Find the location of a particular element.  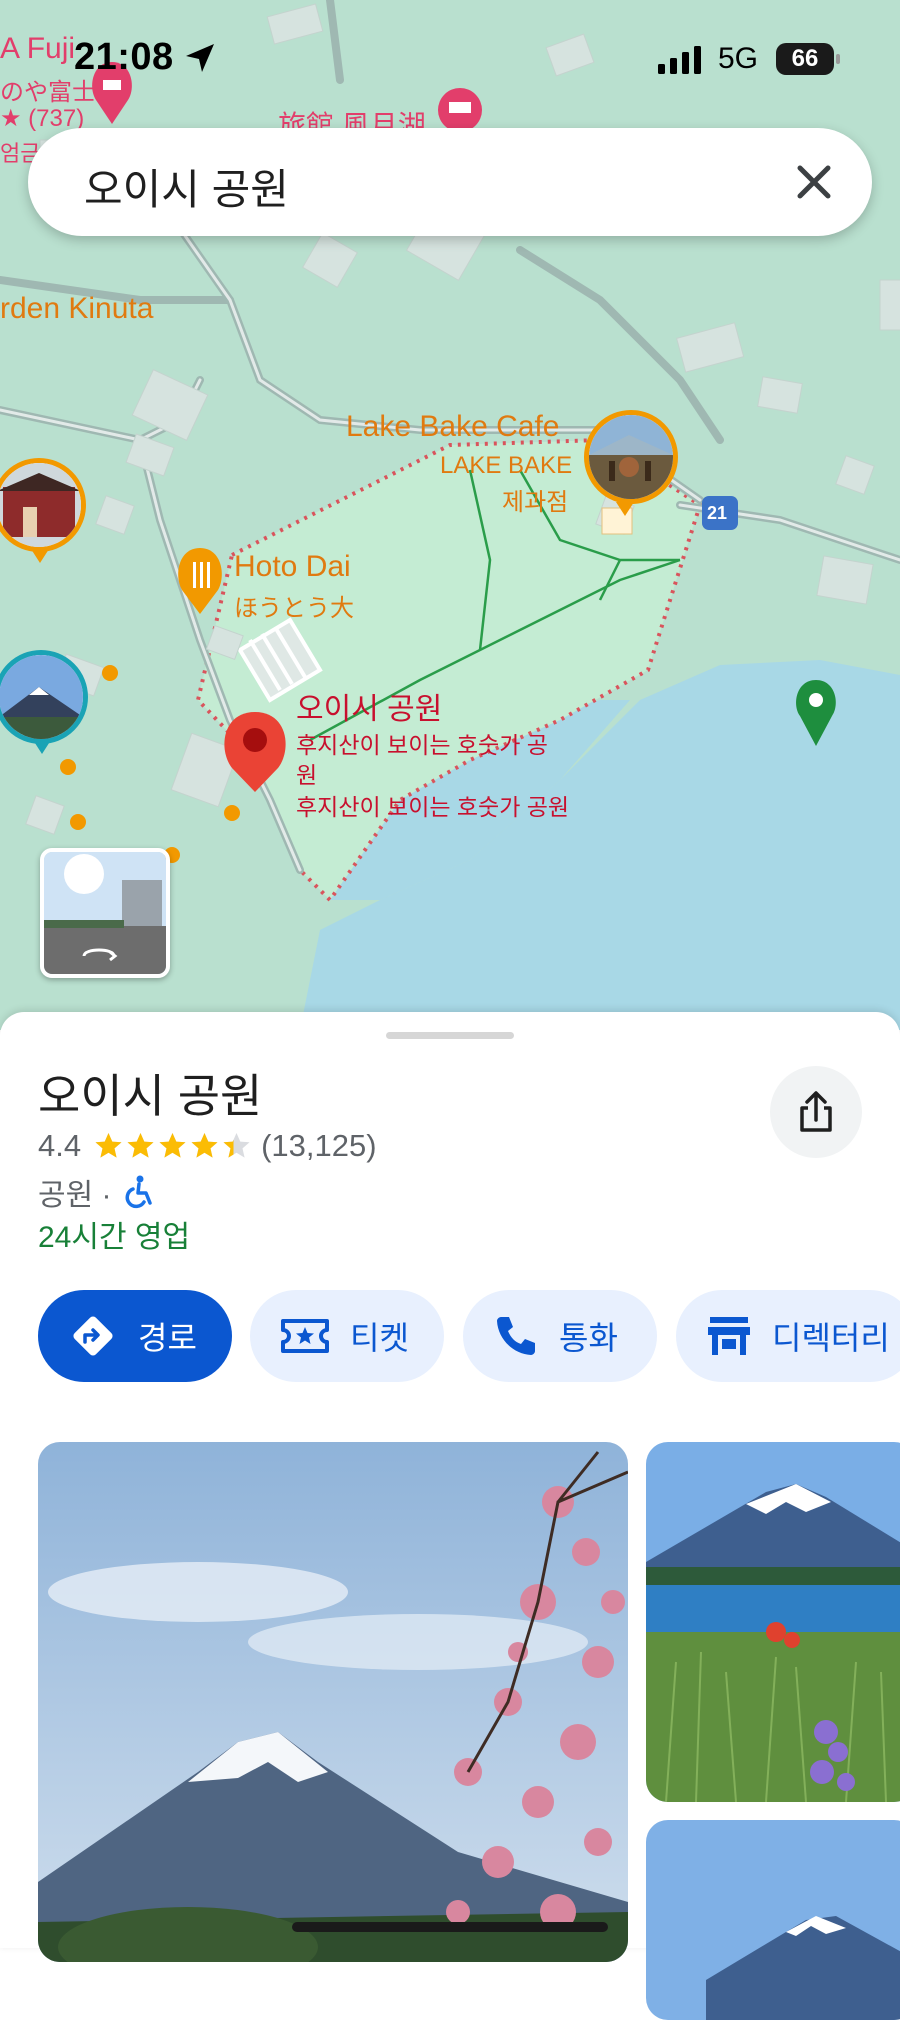

search-bar: 오이시 공원 is located at coordinates (450, 182).